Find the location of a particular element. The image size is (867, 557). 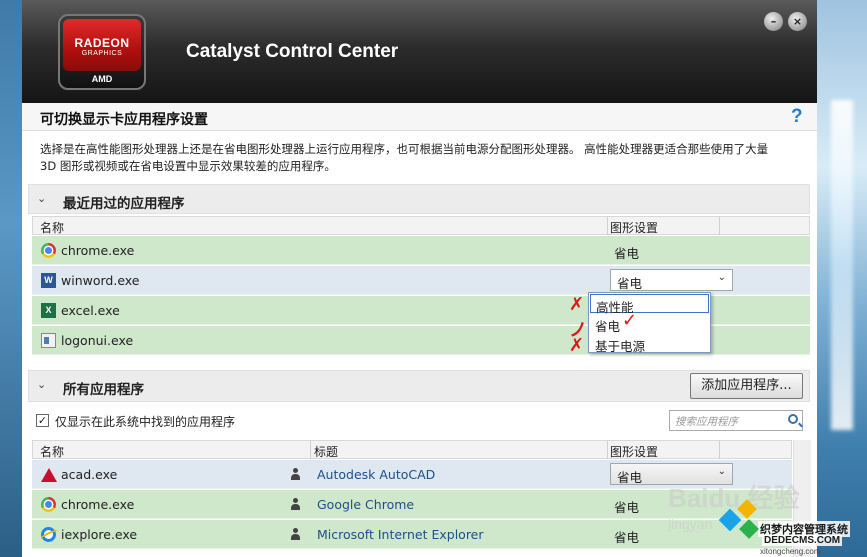

option-power-saving: 省电 is located at coordinates (649, 324).